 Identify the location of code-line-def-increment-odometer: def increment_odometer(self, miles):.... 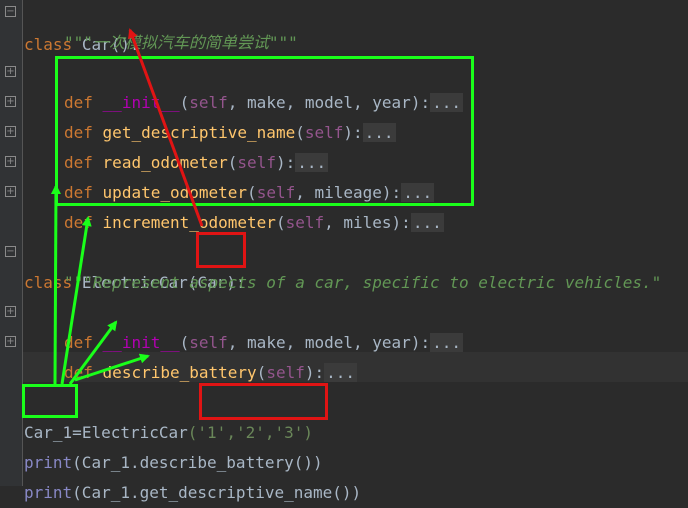
(254, 205).